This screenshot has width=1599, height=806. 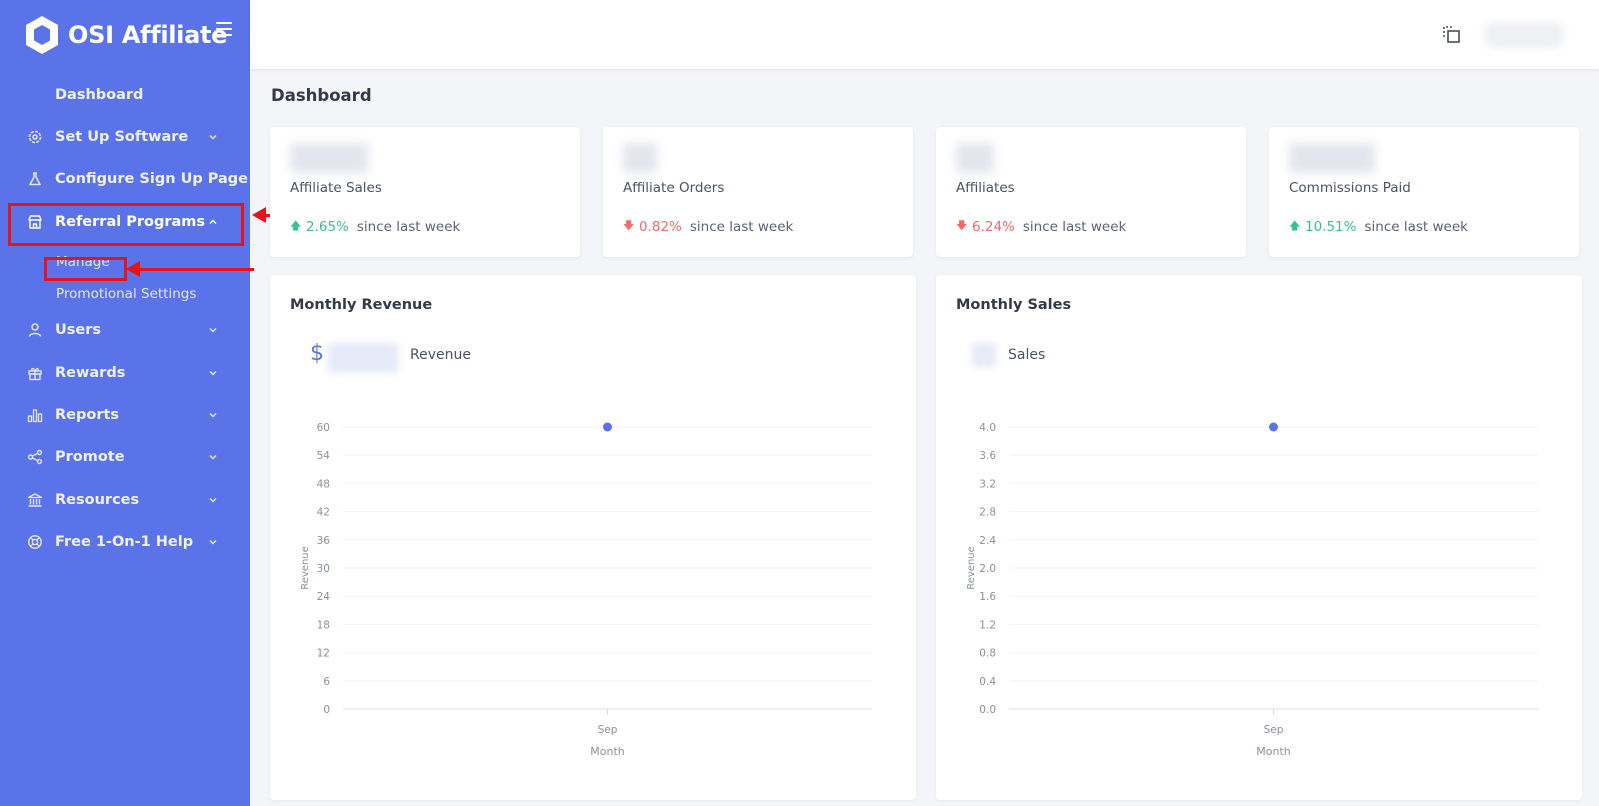 I want to click on store-icon, so click(x=35, y=222).